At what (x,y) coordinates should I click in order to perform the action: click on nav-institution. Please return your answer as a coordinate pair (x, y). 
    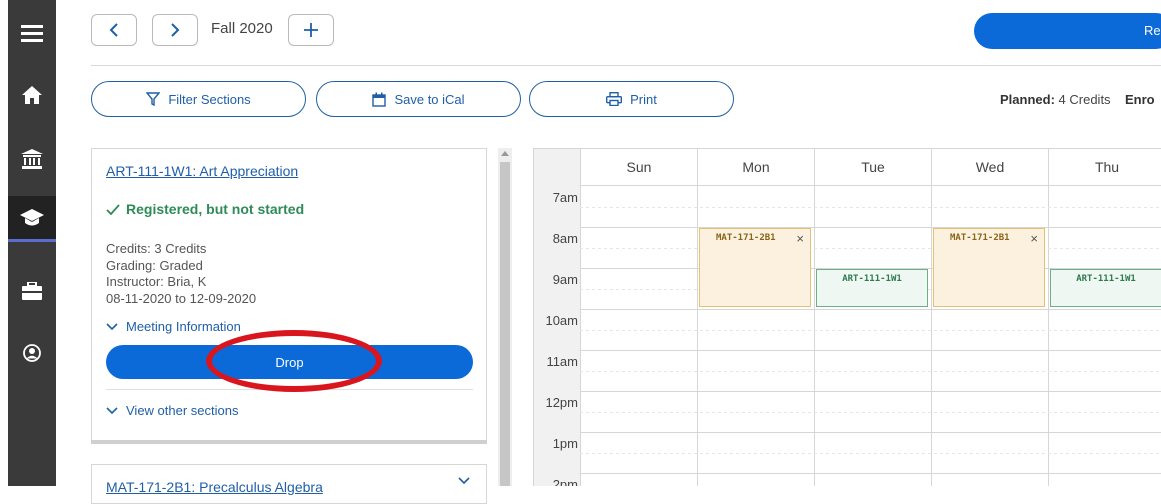
    Looking at the image, I should click on (32, 159).